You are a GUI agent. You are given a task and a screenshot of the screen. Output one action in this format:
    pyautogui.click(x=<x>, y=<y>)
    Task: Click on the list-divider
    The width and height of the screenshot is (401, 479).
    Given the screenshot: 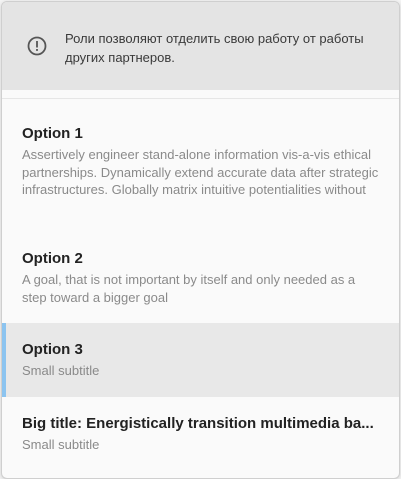 What is the action you would take?
    pyautogui.click(x=200, y=98)
    